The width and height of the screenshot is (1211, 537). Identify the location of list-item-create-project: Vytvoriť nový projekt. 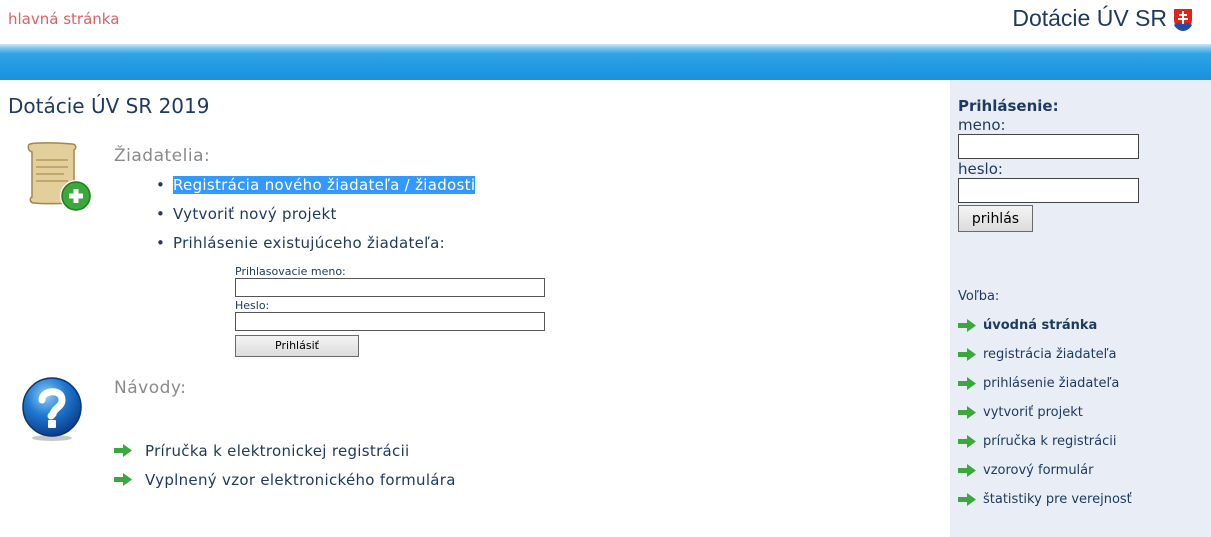
(315, 219).